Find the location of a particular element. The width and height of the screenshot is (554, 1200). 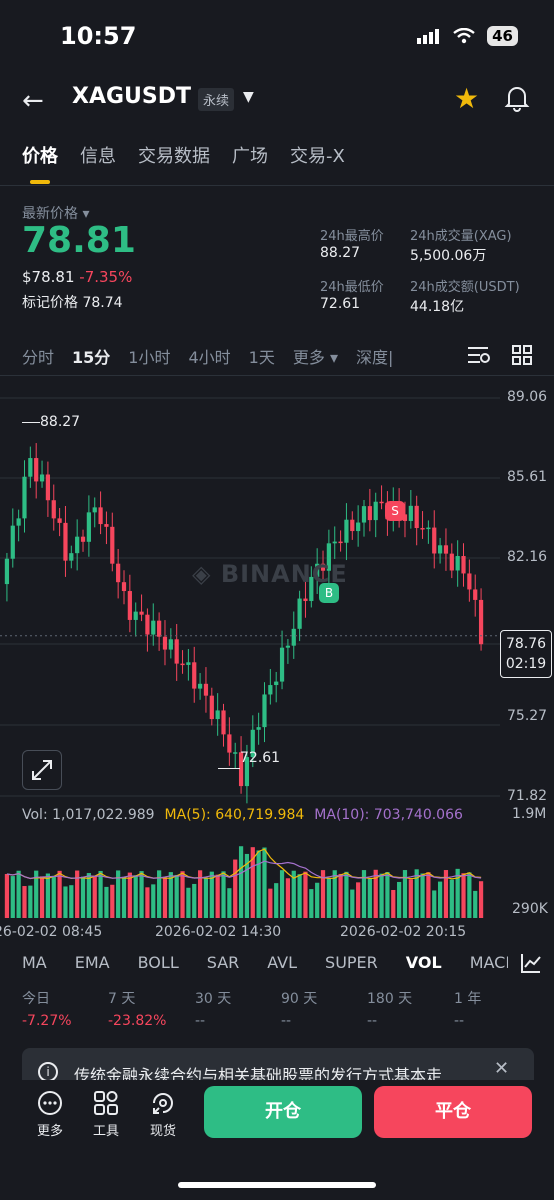

open-position-button: 开仓 is located at coordinates (283, 1112).